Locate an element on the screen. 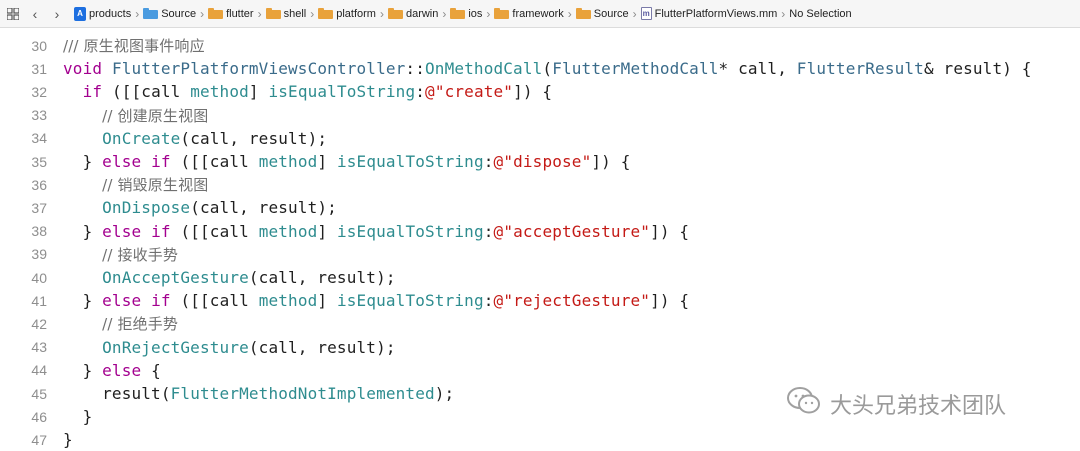  line-number: 45 is located at coordinates (39, 393).